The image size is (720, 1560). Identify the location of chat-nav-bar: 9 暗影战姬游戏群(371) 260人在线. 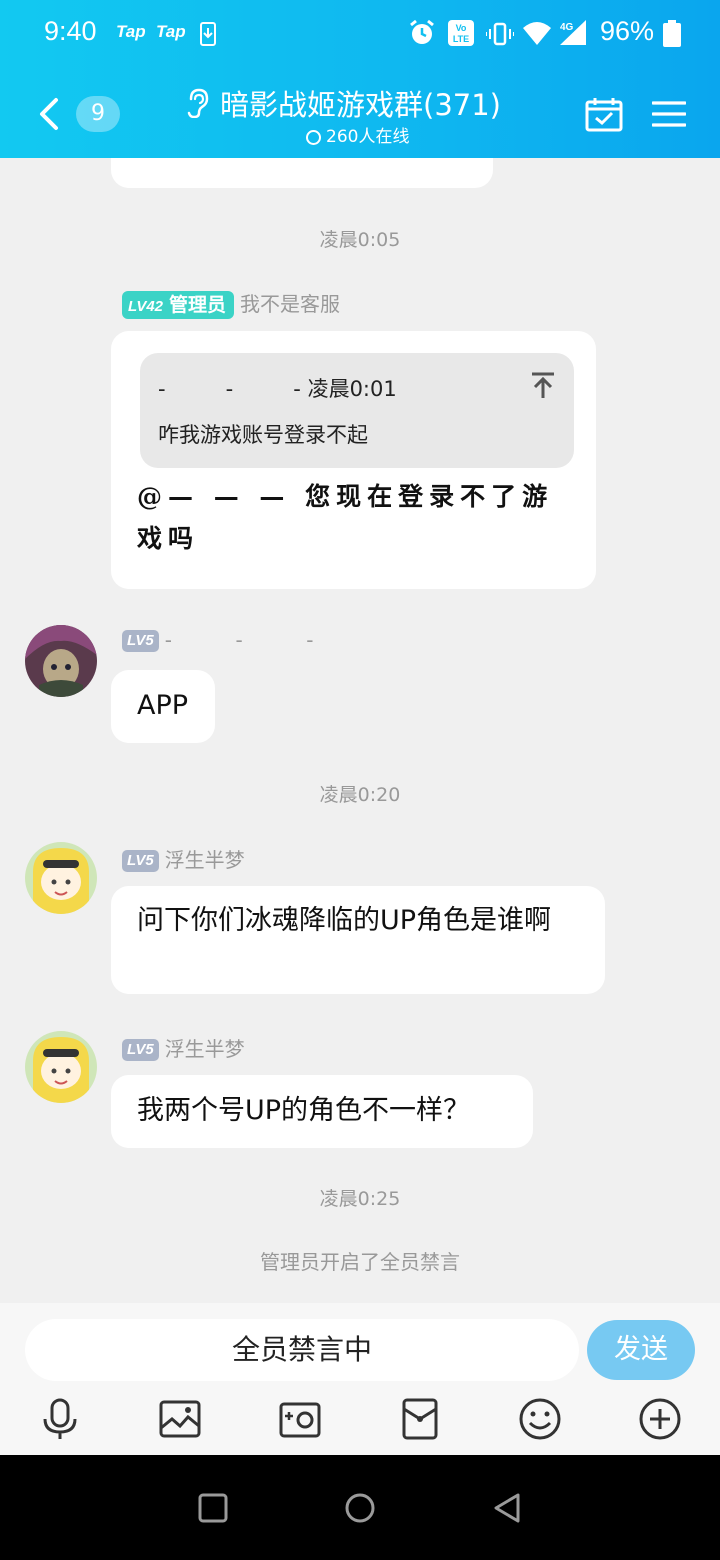
(360, 114).